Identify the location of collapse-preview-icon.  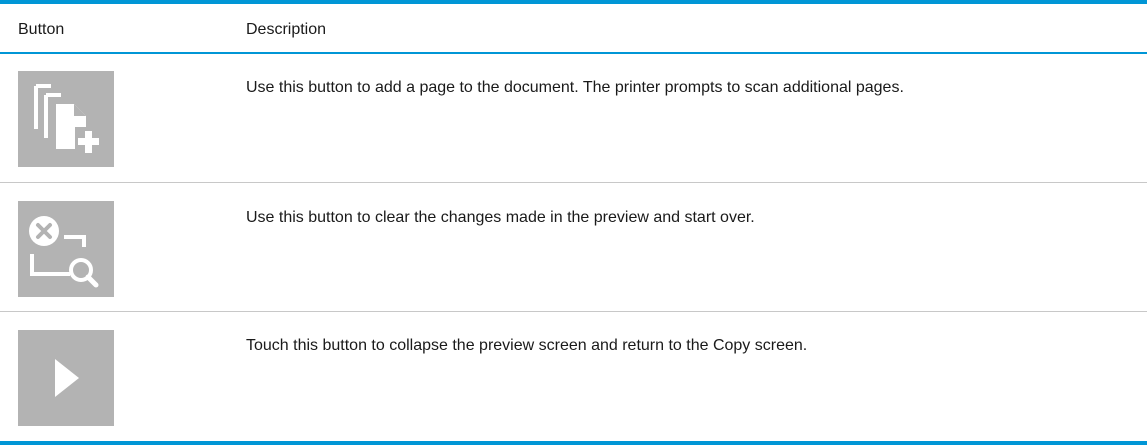
(66, 378).